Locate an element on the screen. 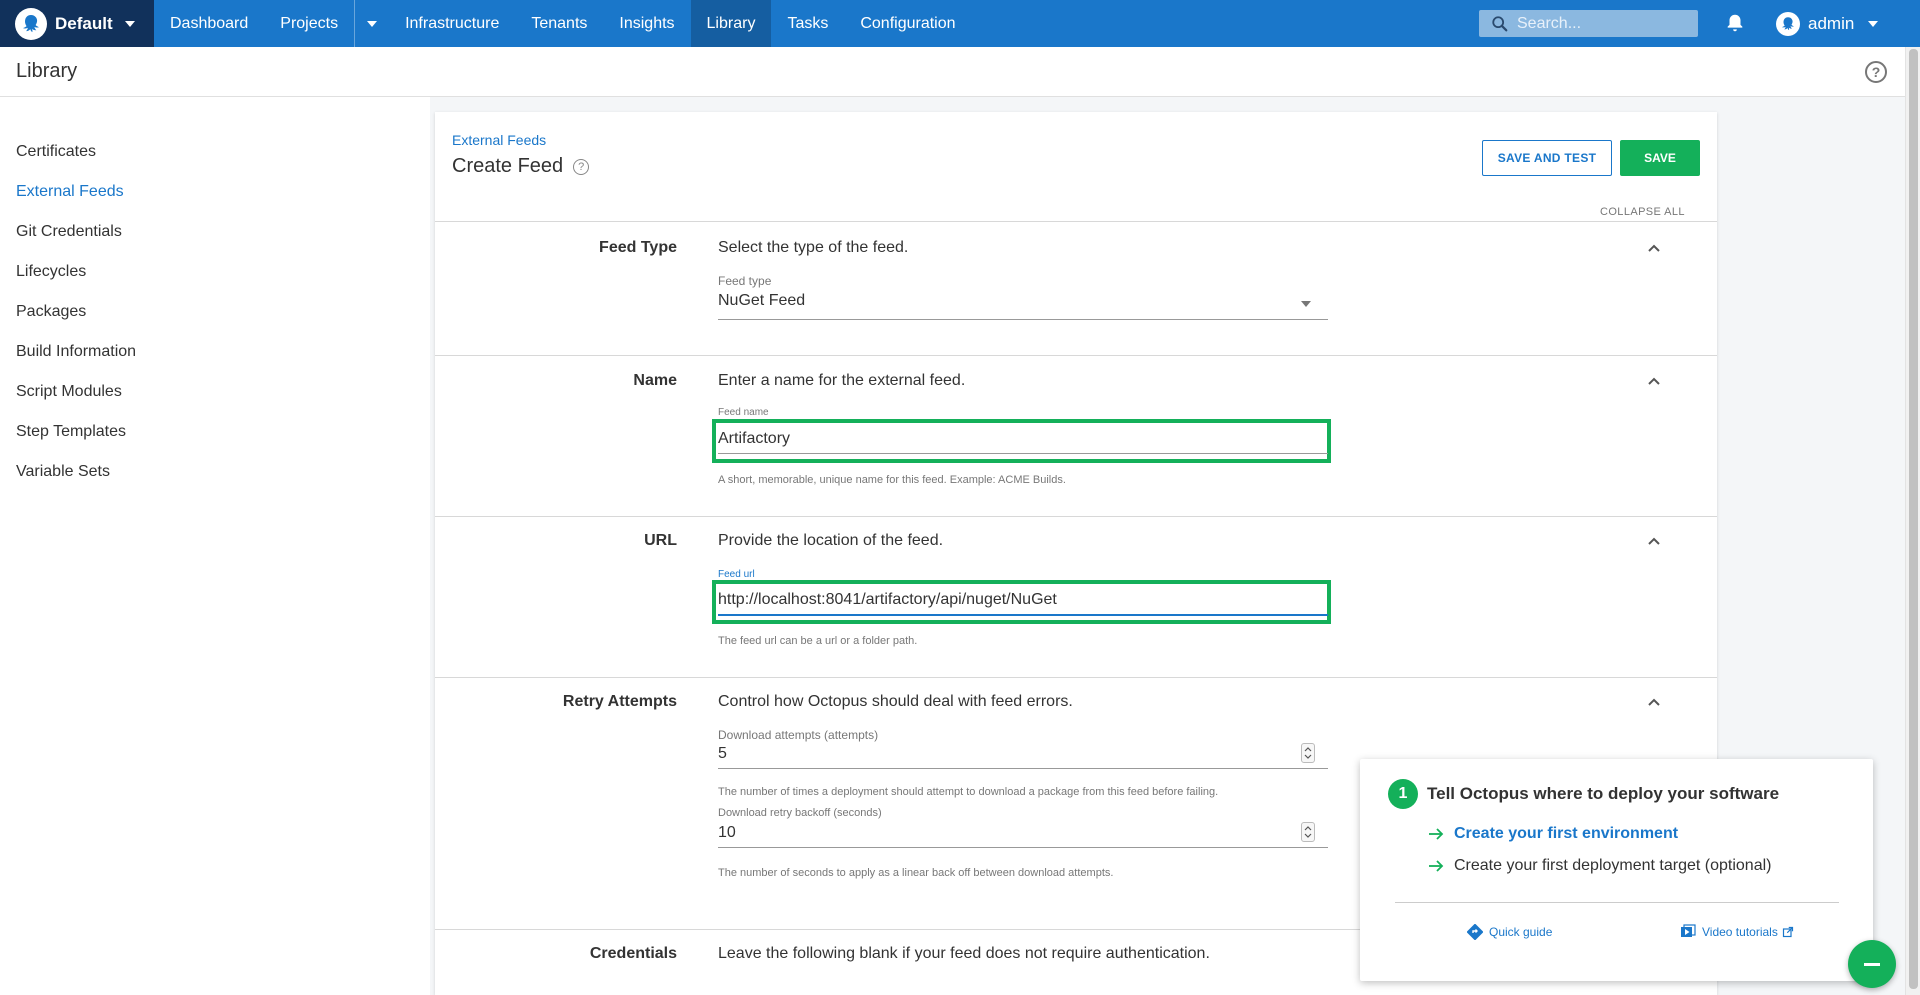  video-tutorials-label: Video tutorials is located at coordinates (1740, 932).